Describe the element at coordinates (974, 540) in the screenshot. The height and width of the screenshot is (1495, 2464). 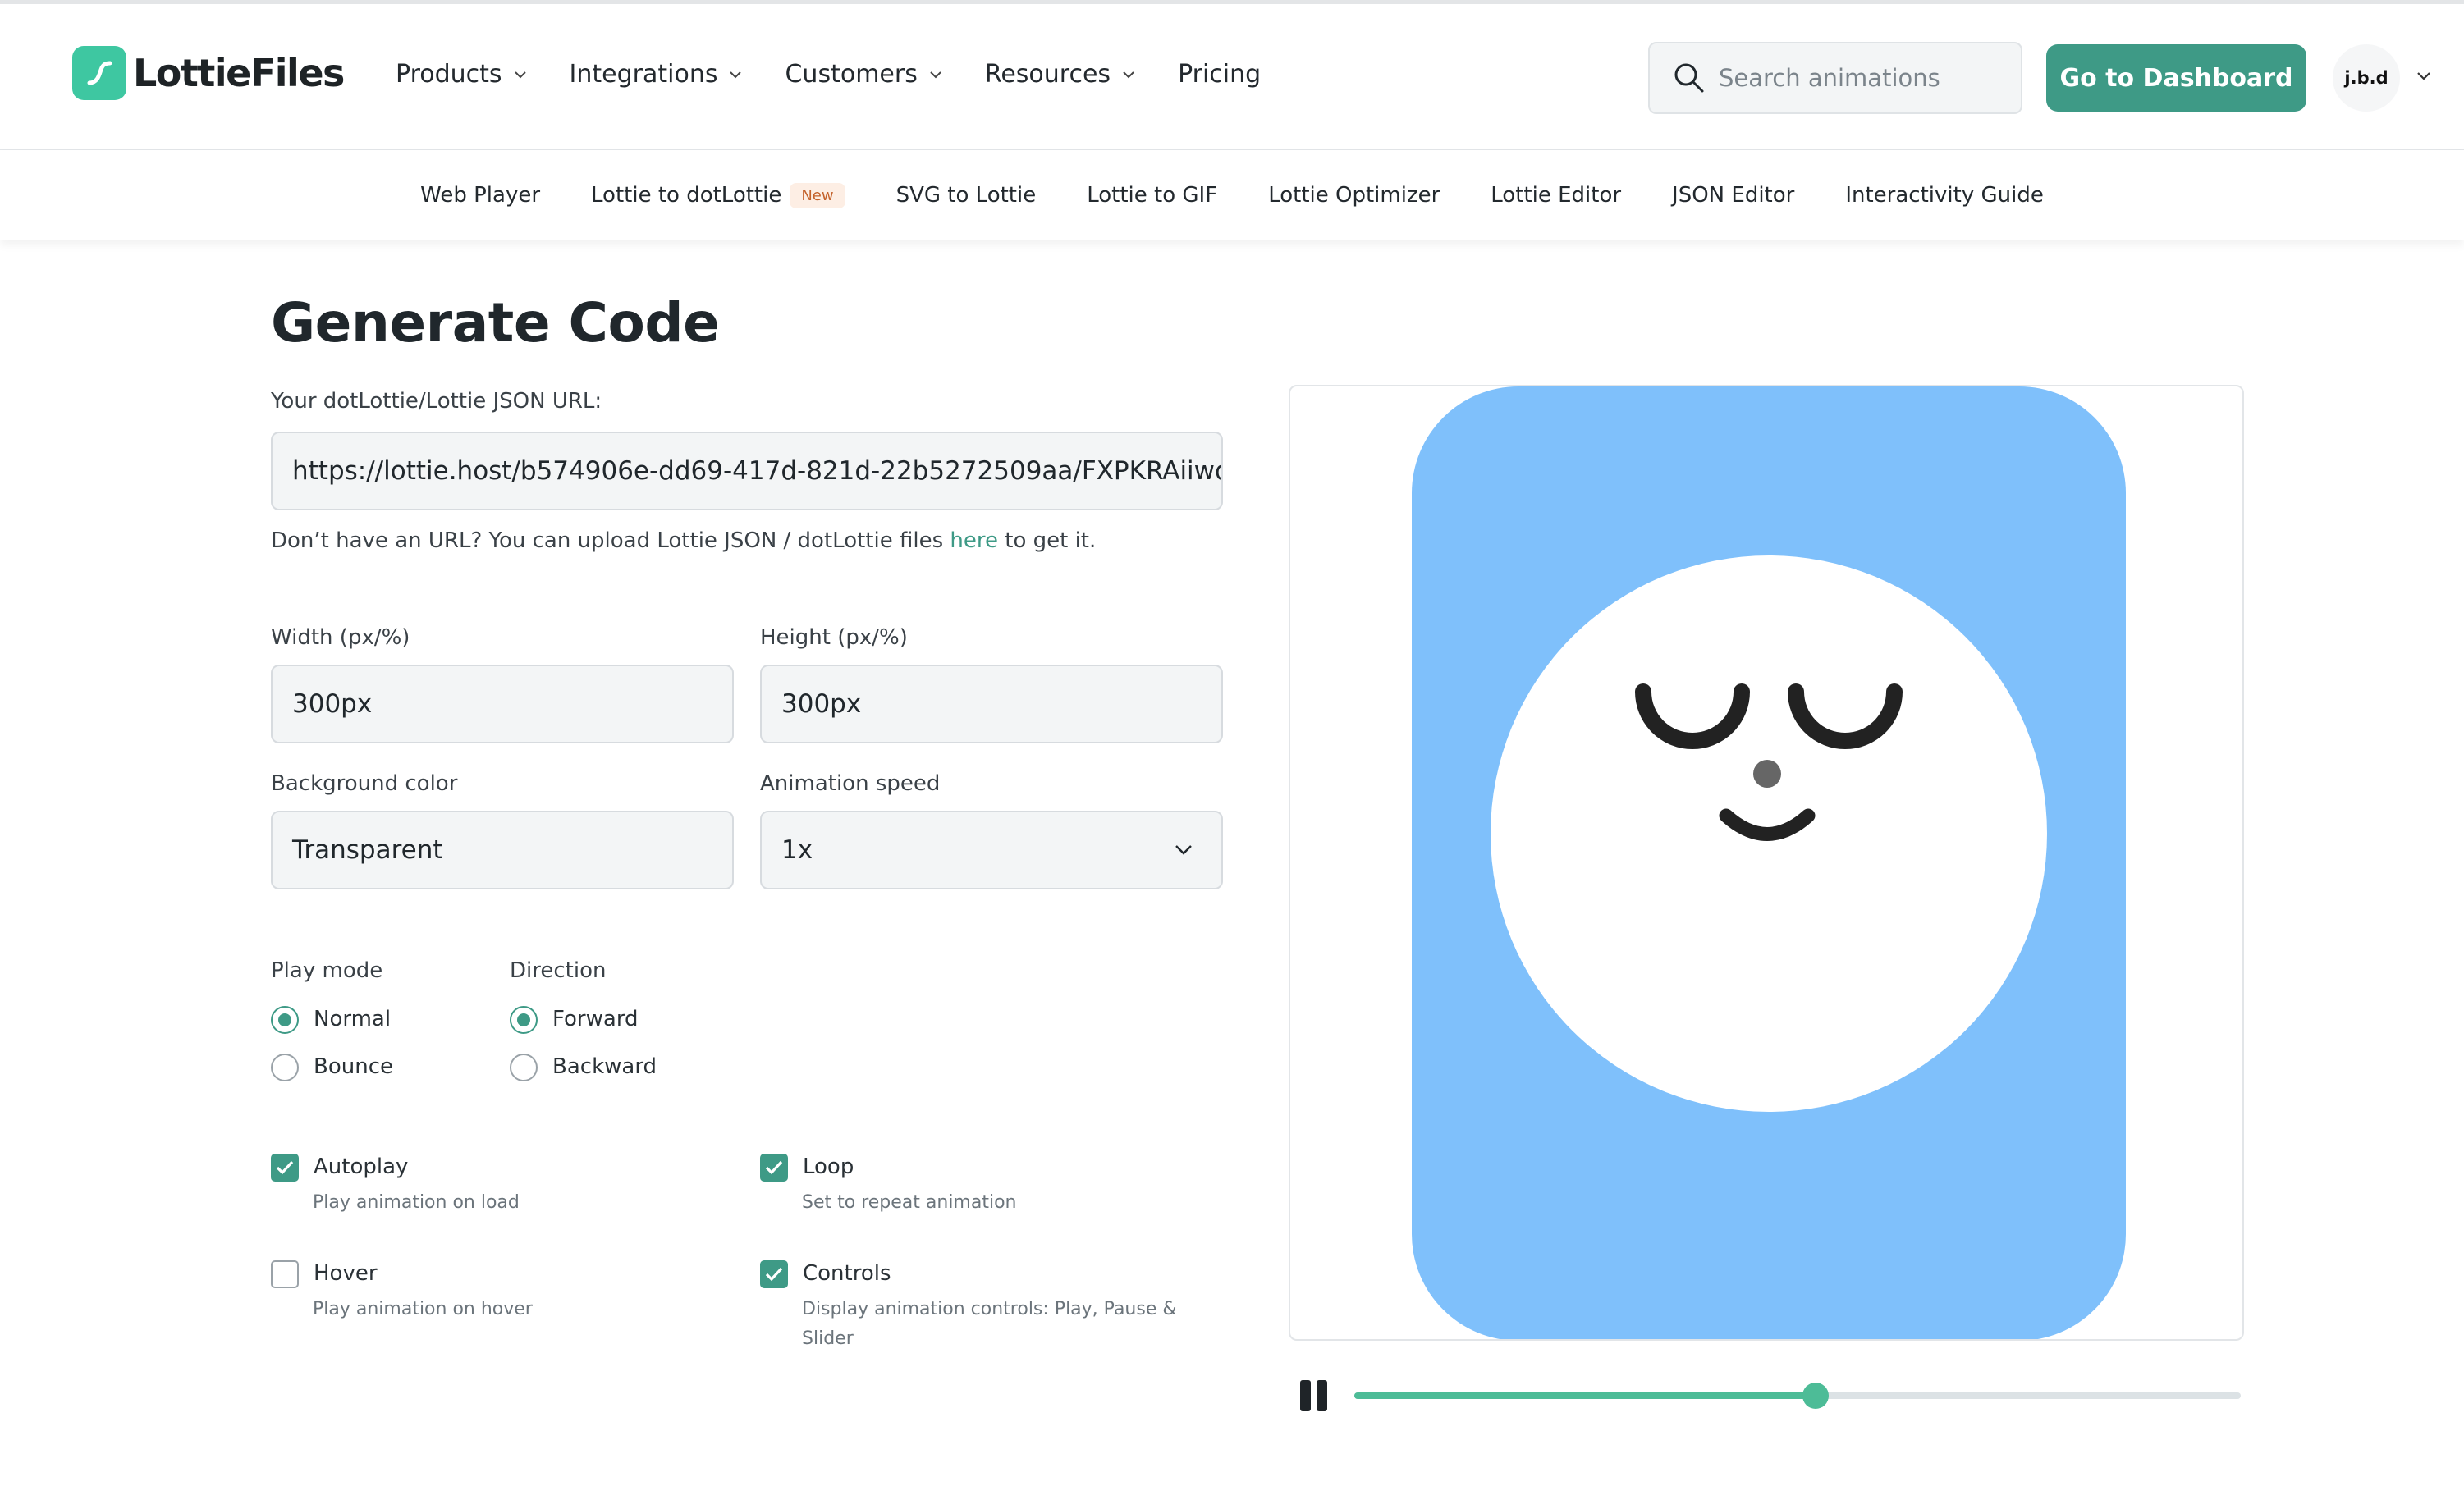
I see `upload-here-link: here` at that location.